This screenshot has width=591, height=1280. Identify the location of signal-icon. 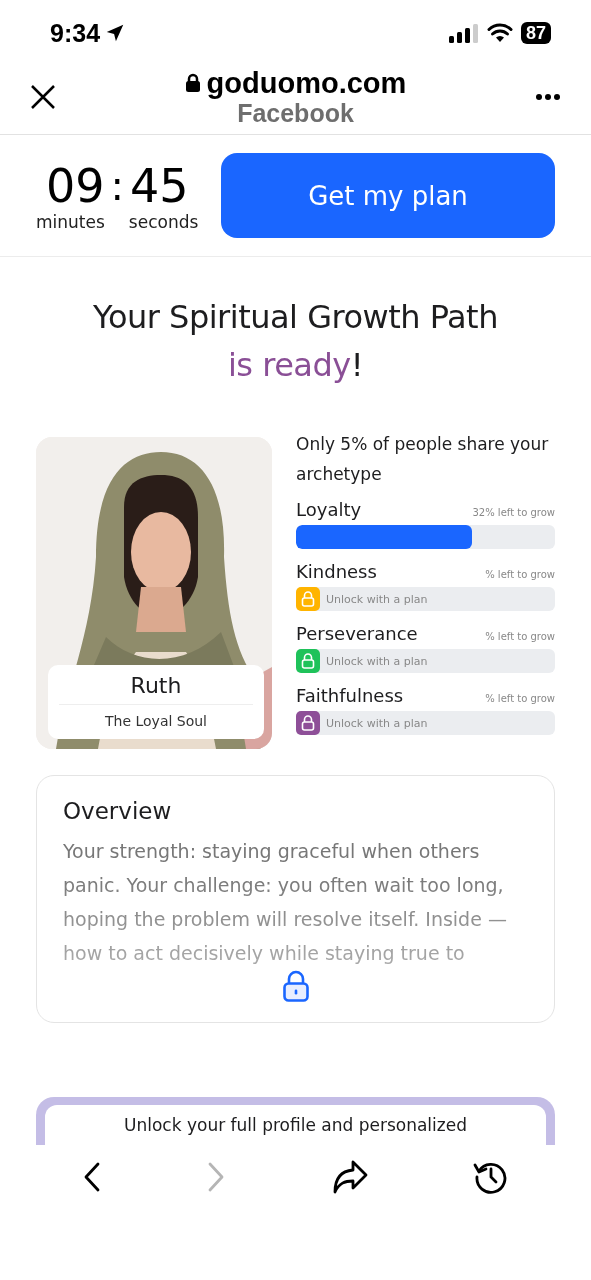
(463, 33).